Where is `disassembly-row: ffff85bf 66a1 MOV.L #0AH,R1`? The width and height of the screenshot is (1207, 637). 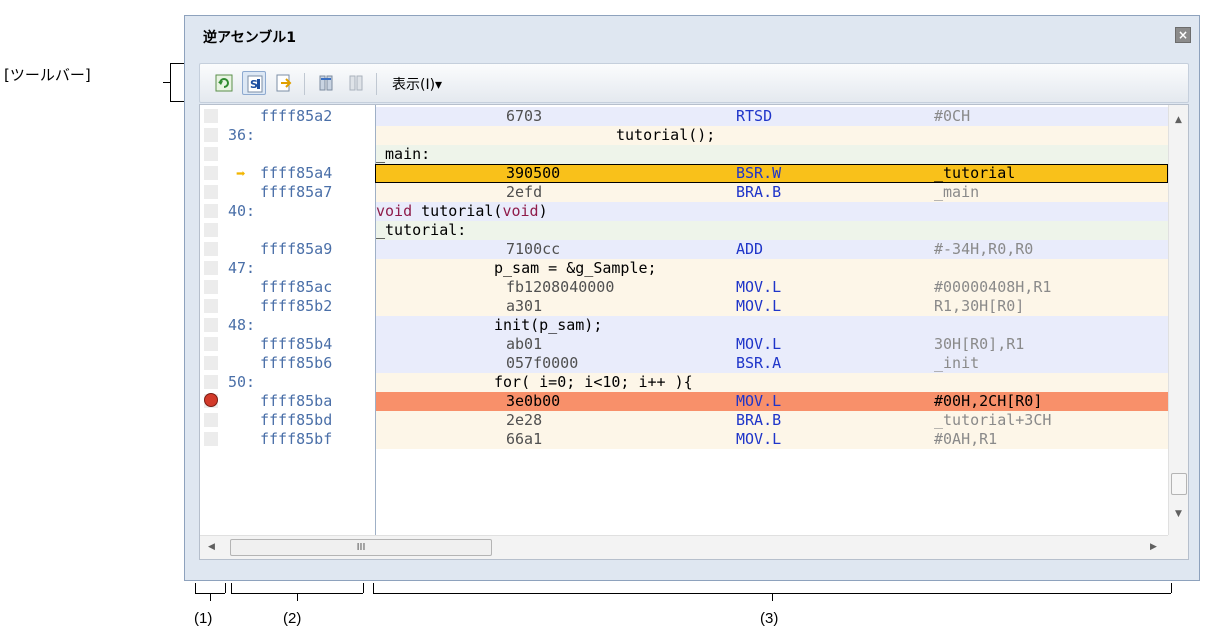 disassembly-row: ffff85bf 66a1 MOV.L #0AH,R1 is located at coordinates (684, 439).